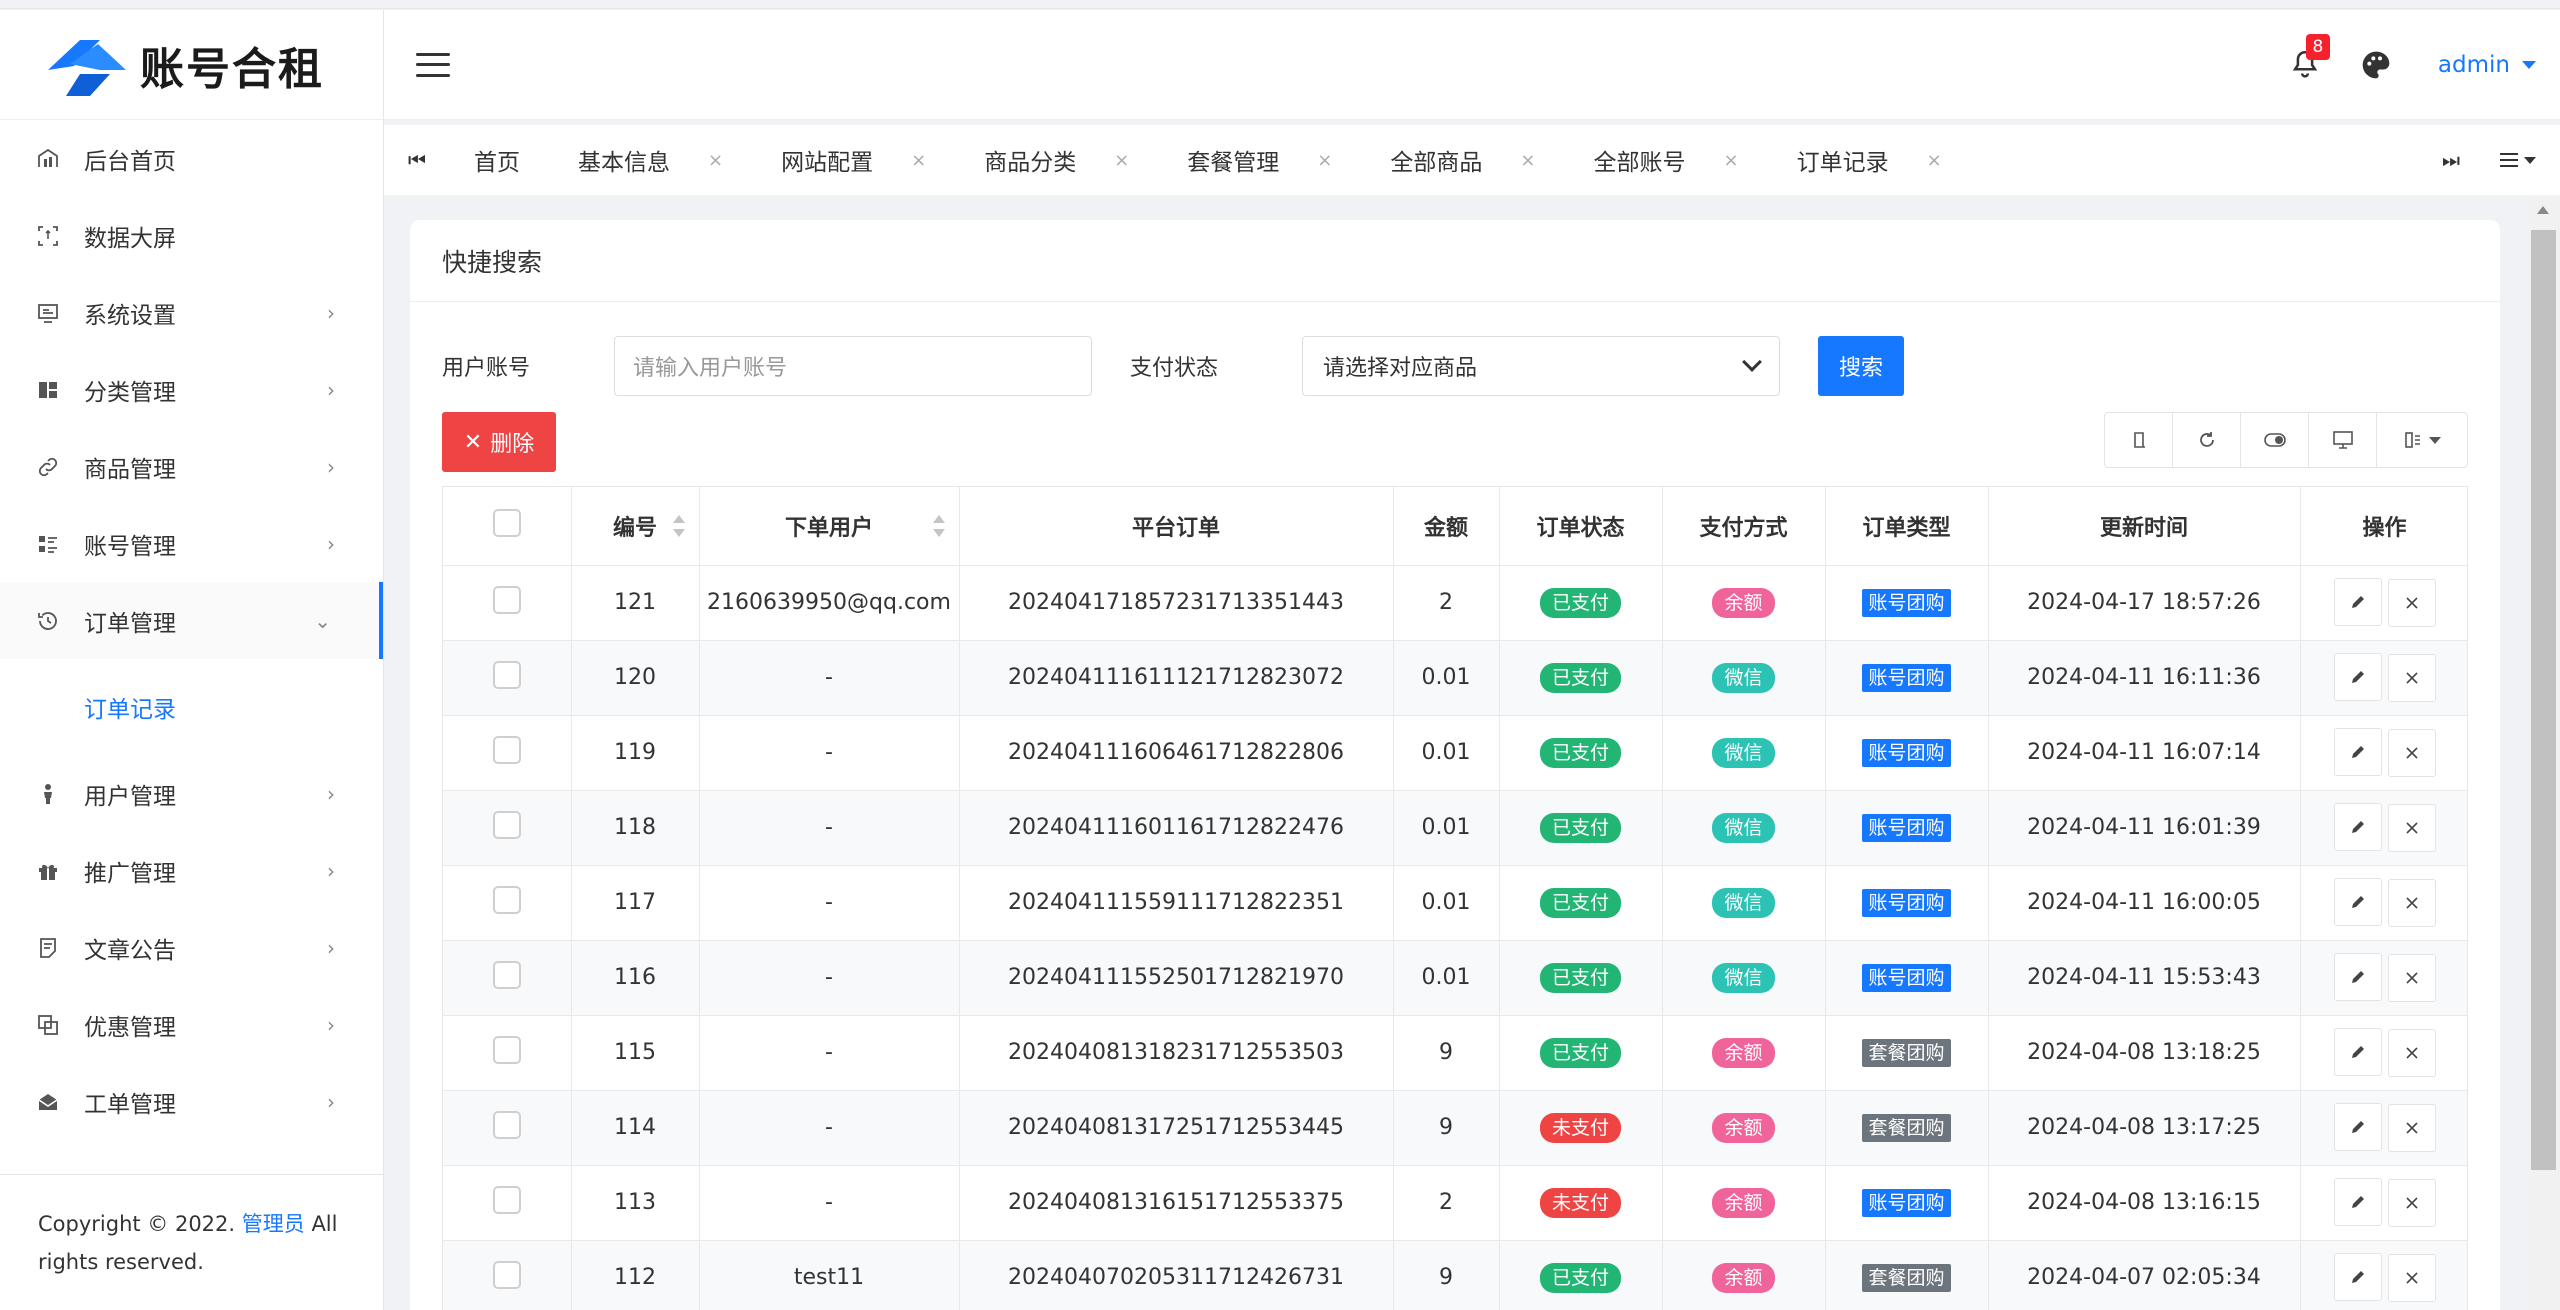  Describe the element at coordinates (2376, 65) in the screenshot. I see `palette-icon` at that location.